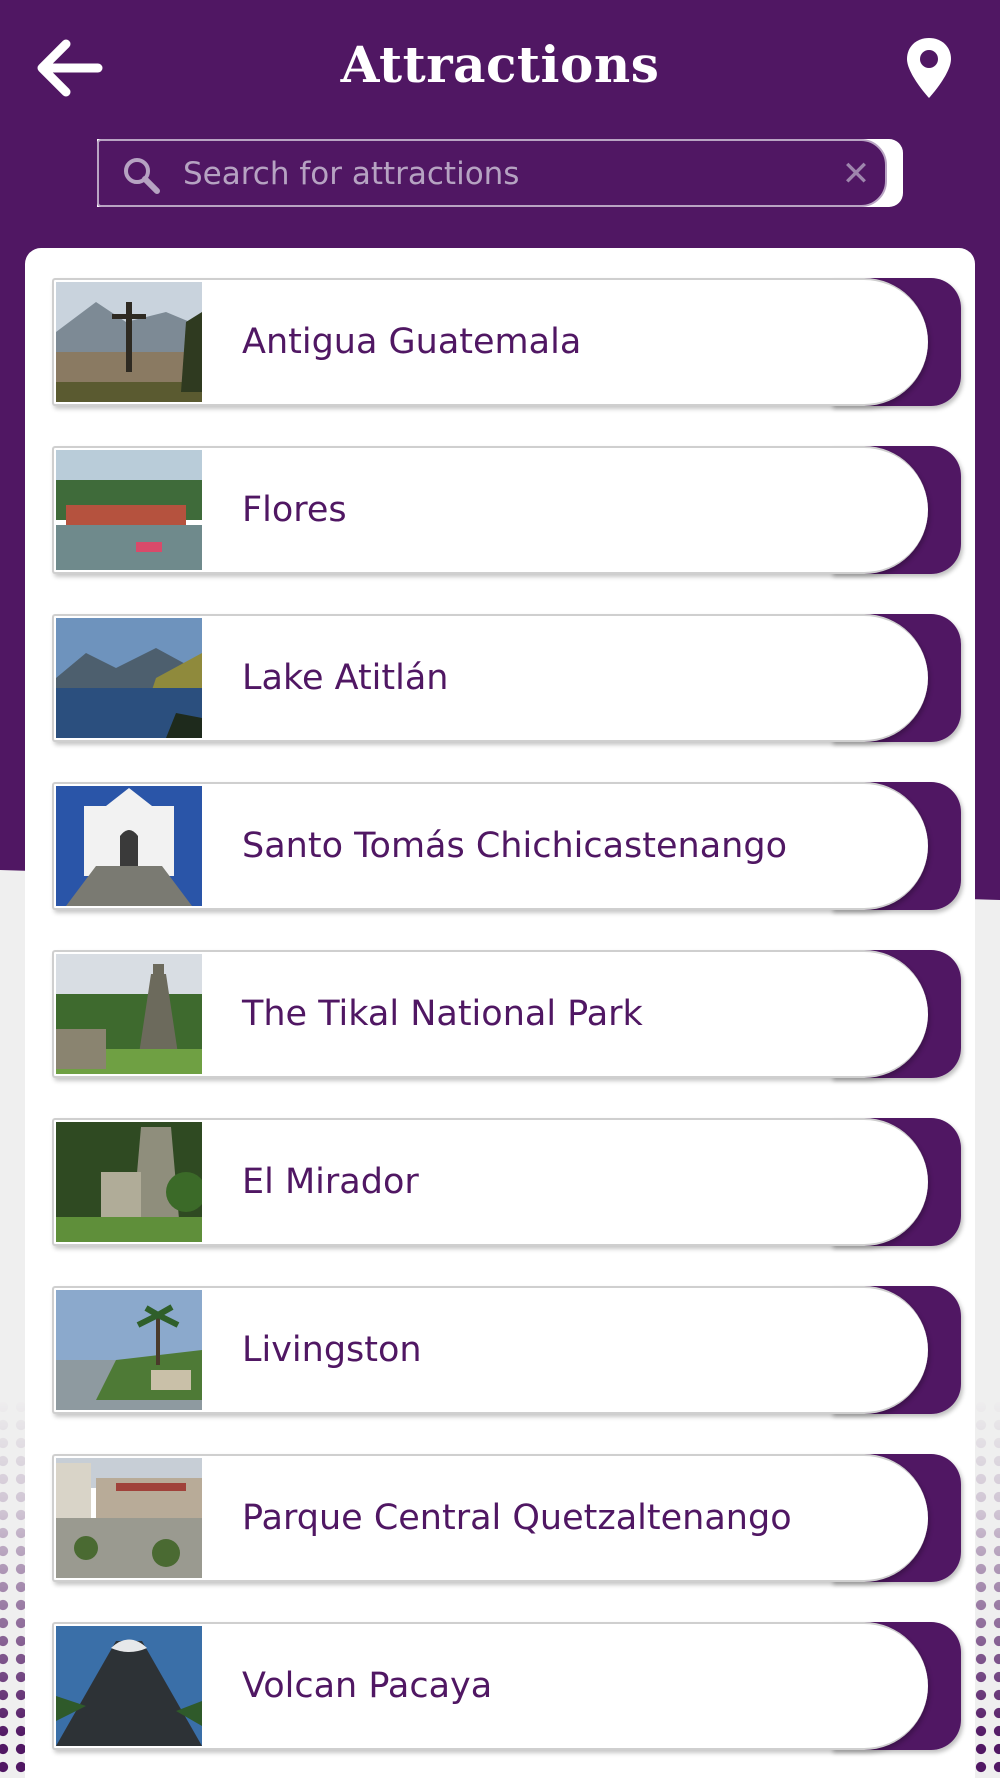 This screenshot has height=1778, width=1000. I want to click on lake-photo, so click(129, 678).